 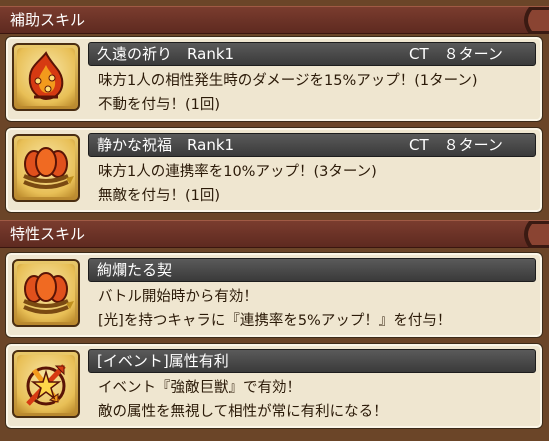 What do you see at coordinates (159, 105) in the screenshot?
I see `skill-description-line: 不動を付与！(1回)` at bounding box center [159, 105].